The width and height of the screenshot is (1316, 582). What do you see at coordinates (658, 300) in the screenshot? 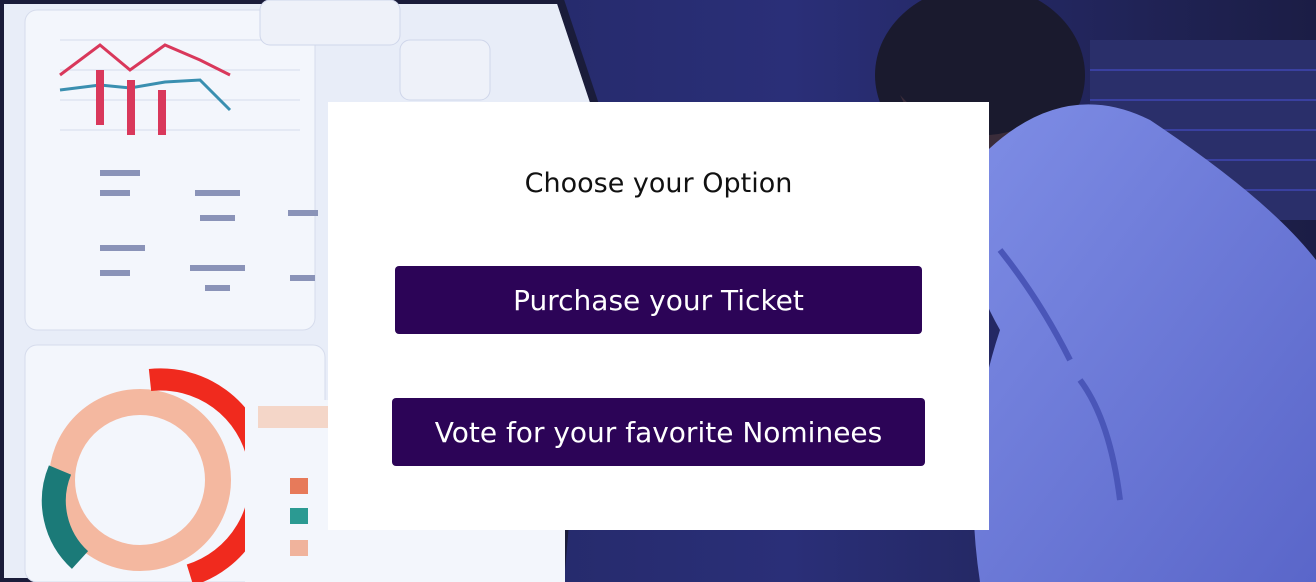
I see `purchase-ticket-button: Purchase your Ticket` at bounding box center [658, 300].